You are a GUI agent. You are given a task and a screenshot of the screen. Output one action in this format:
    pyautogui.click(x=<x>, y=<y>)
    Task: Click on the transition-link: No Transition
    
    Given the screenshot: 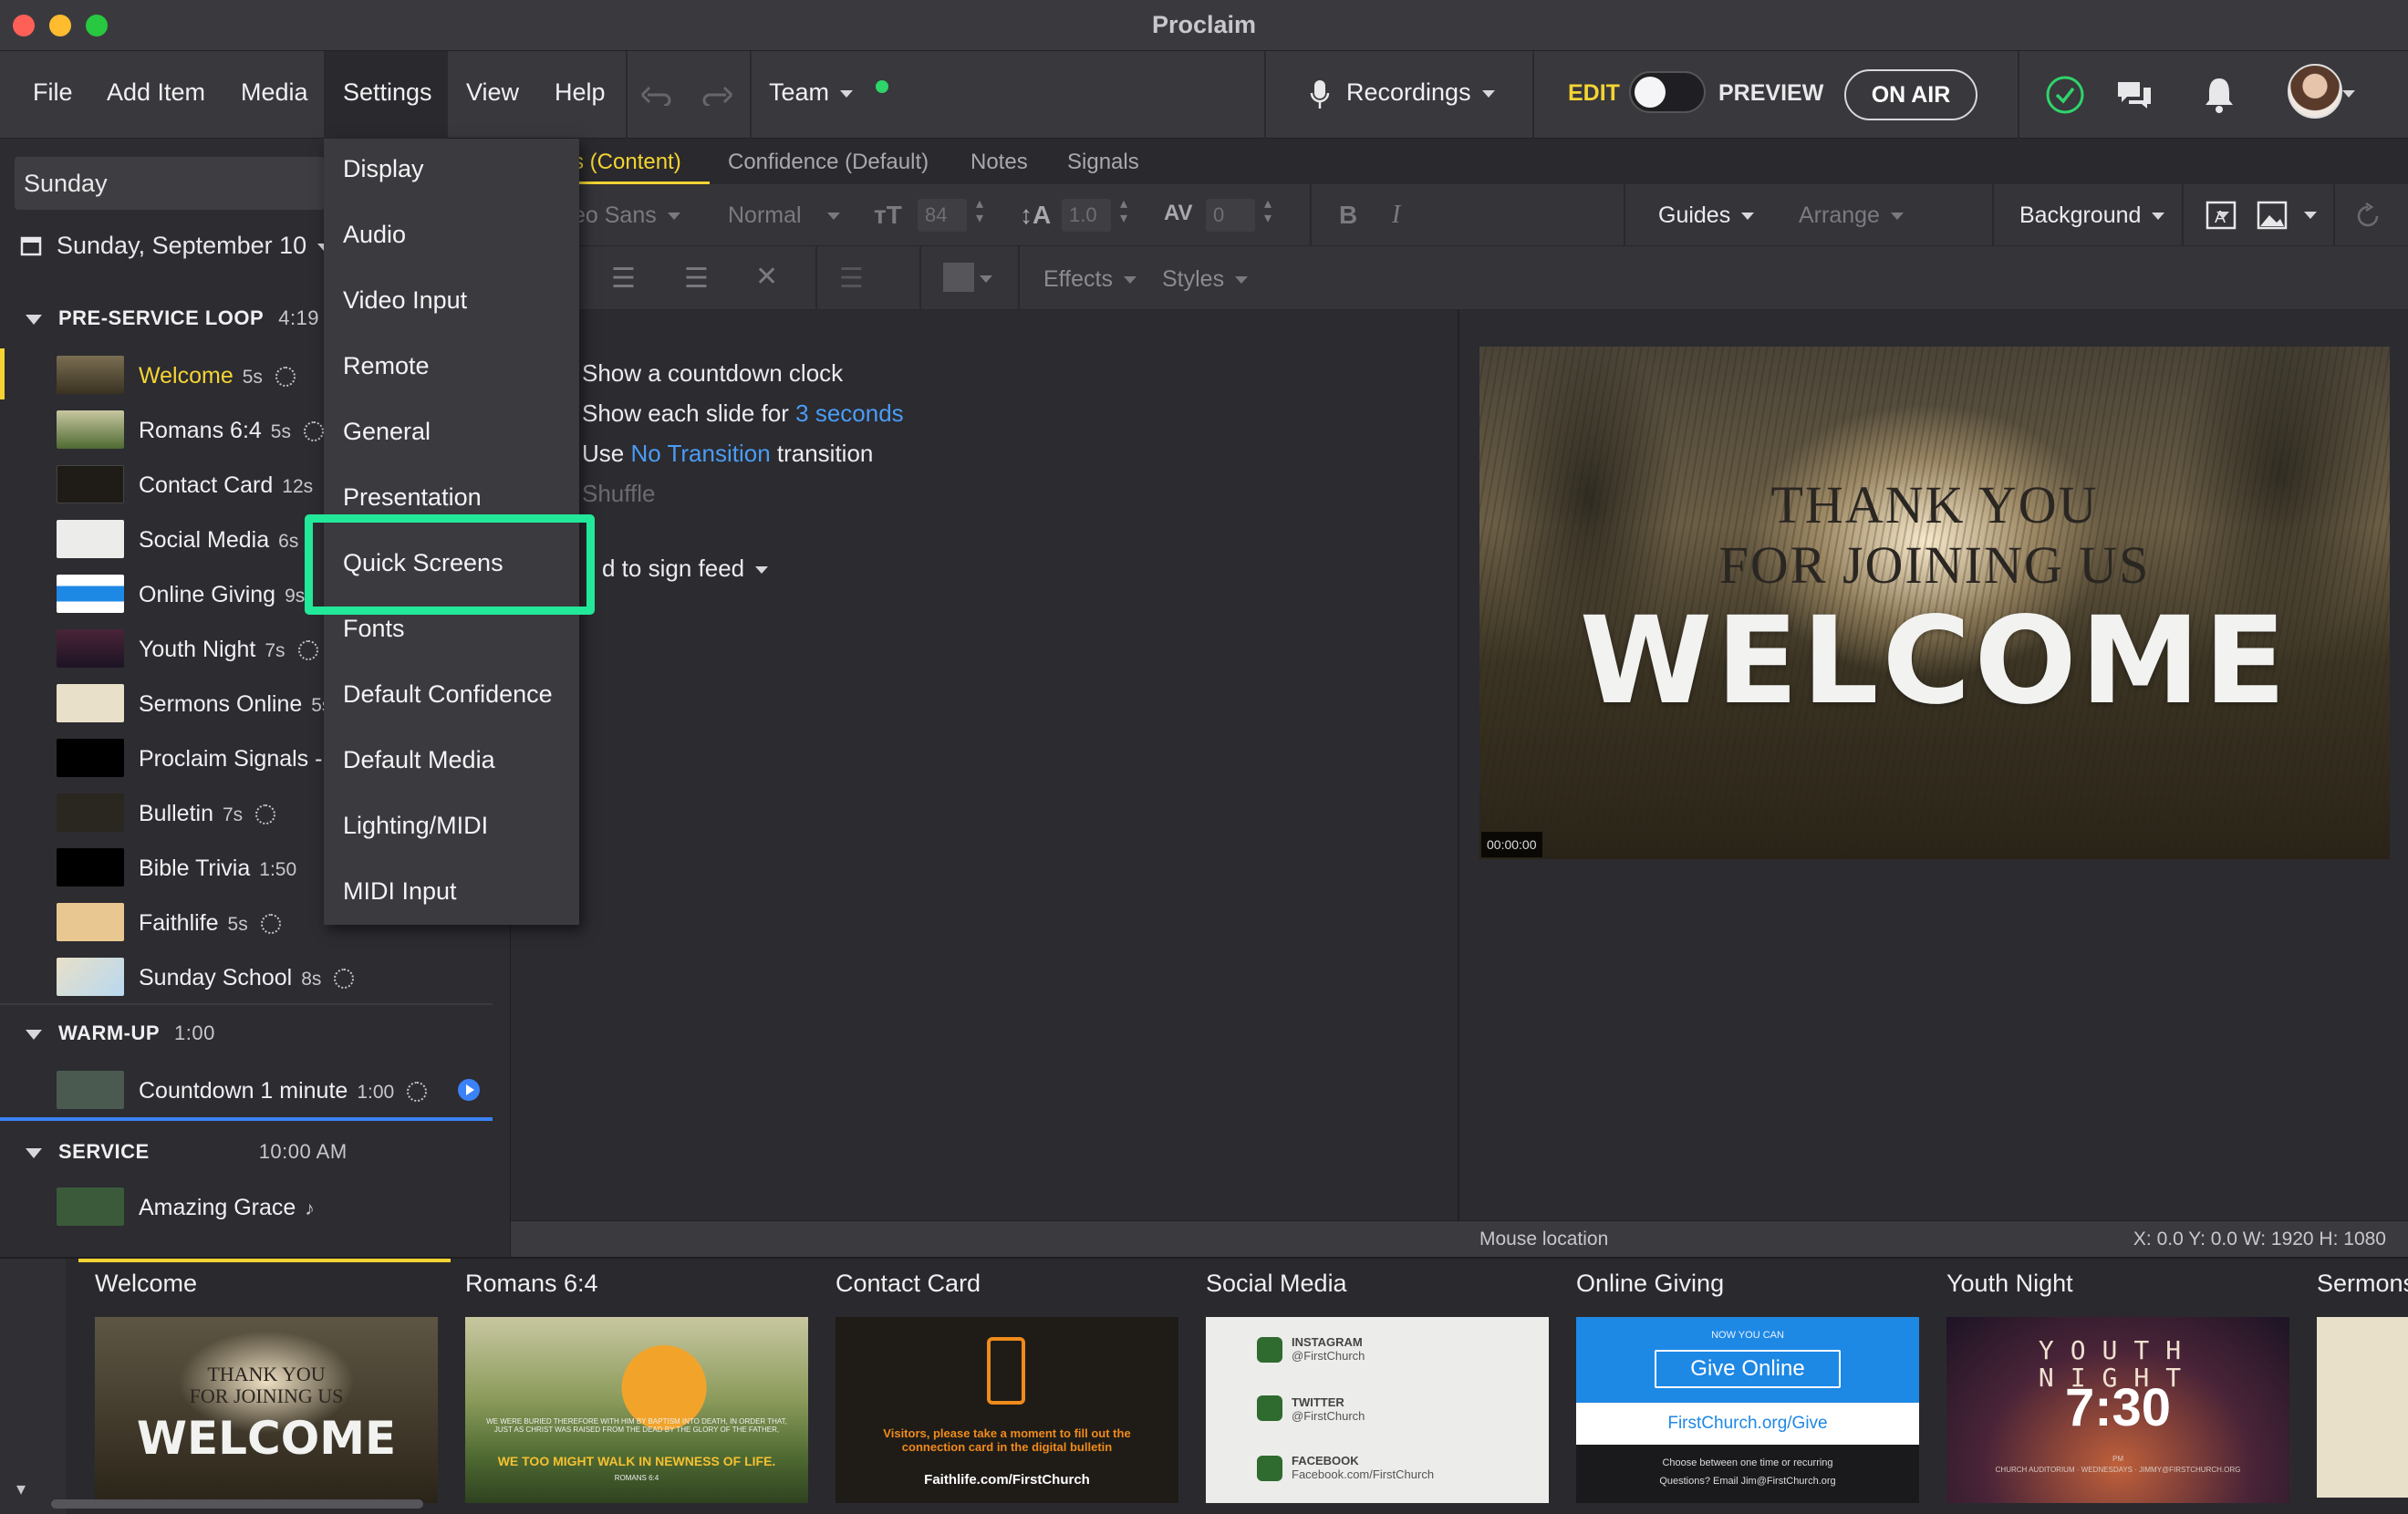 What is the action you would take?
    pyautogui.click(x=700, y=453)
    